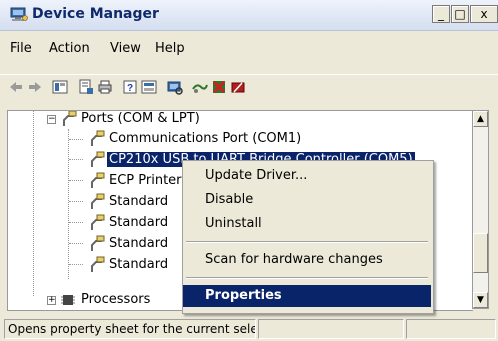 This screenshot has height=341, width=498. Describe the element at coordinates (205, 138) in the screenshot. I see `tree-label: Communications Port (COM1)` at that location.